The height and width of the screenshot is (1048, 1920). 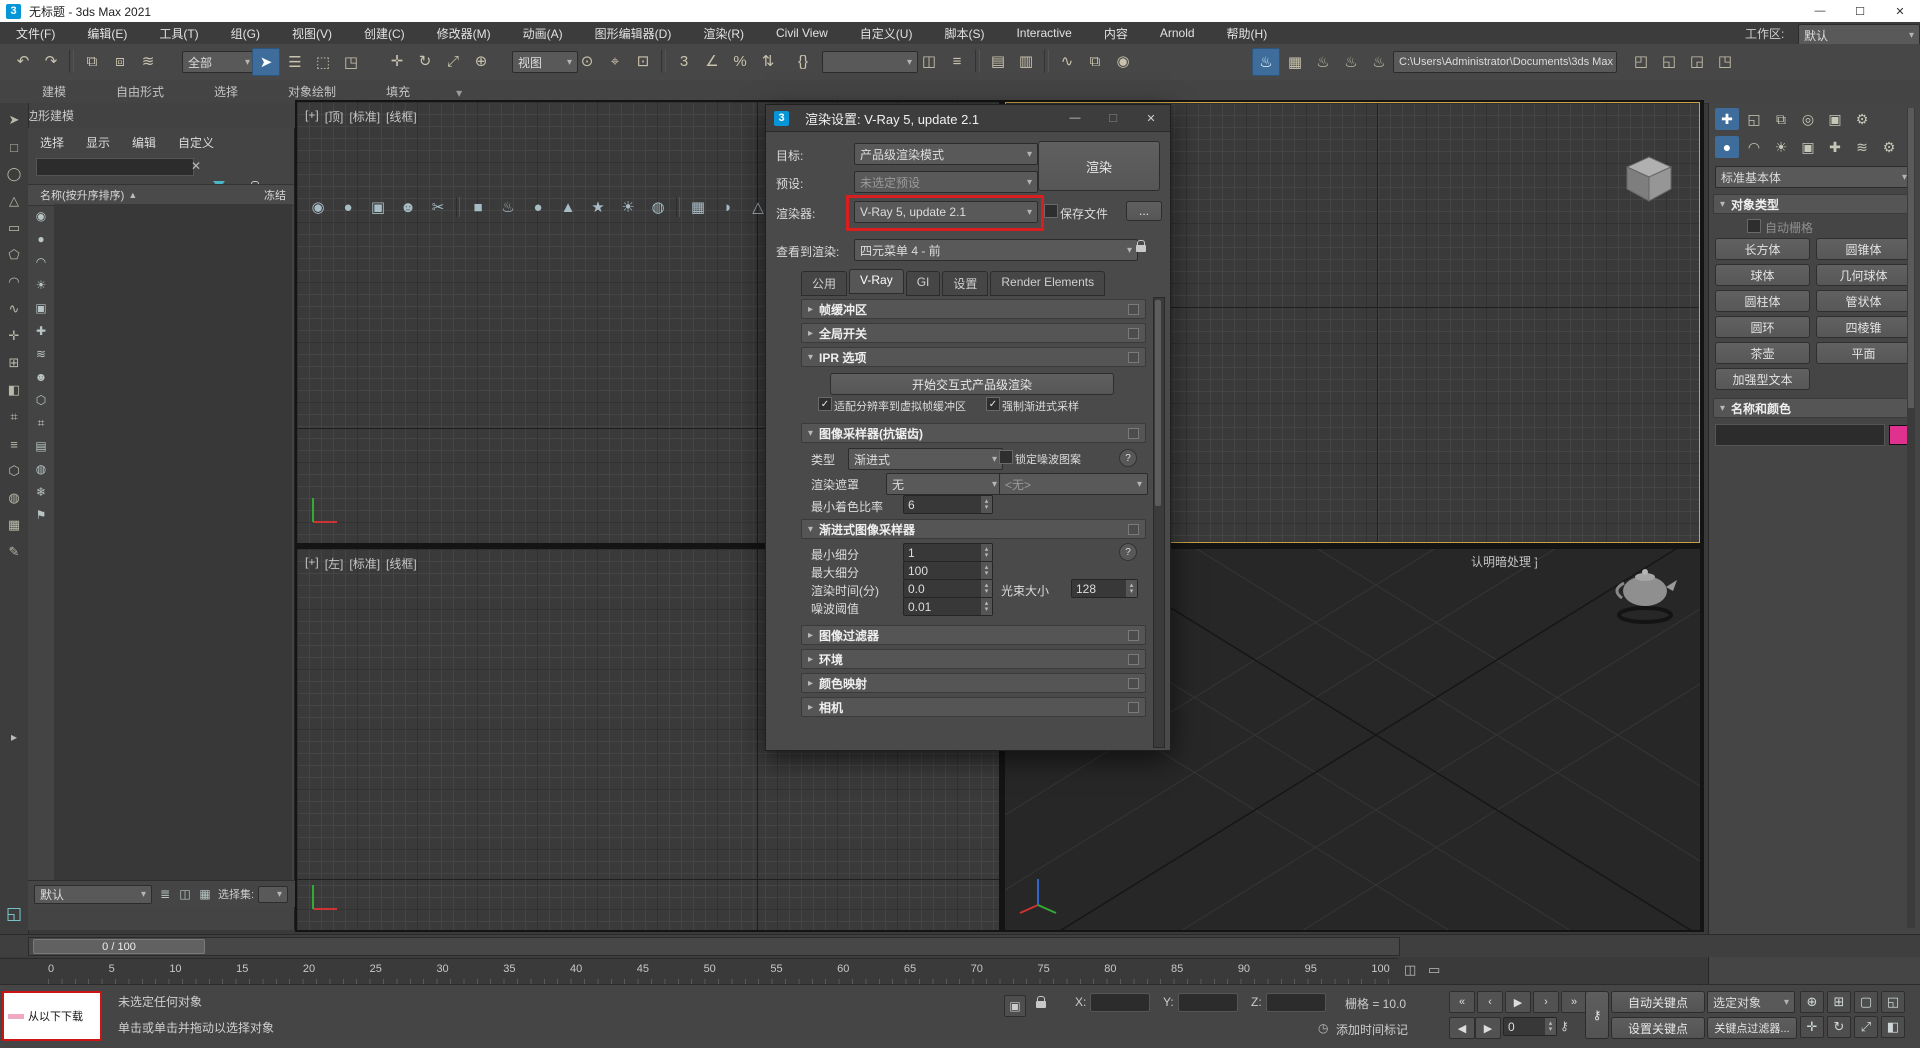 I want to click on set-key-button: 设置关键点, so click(x=1658, y=1028).